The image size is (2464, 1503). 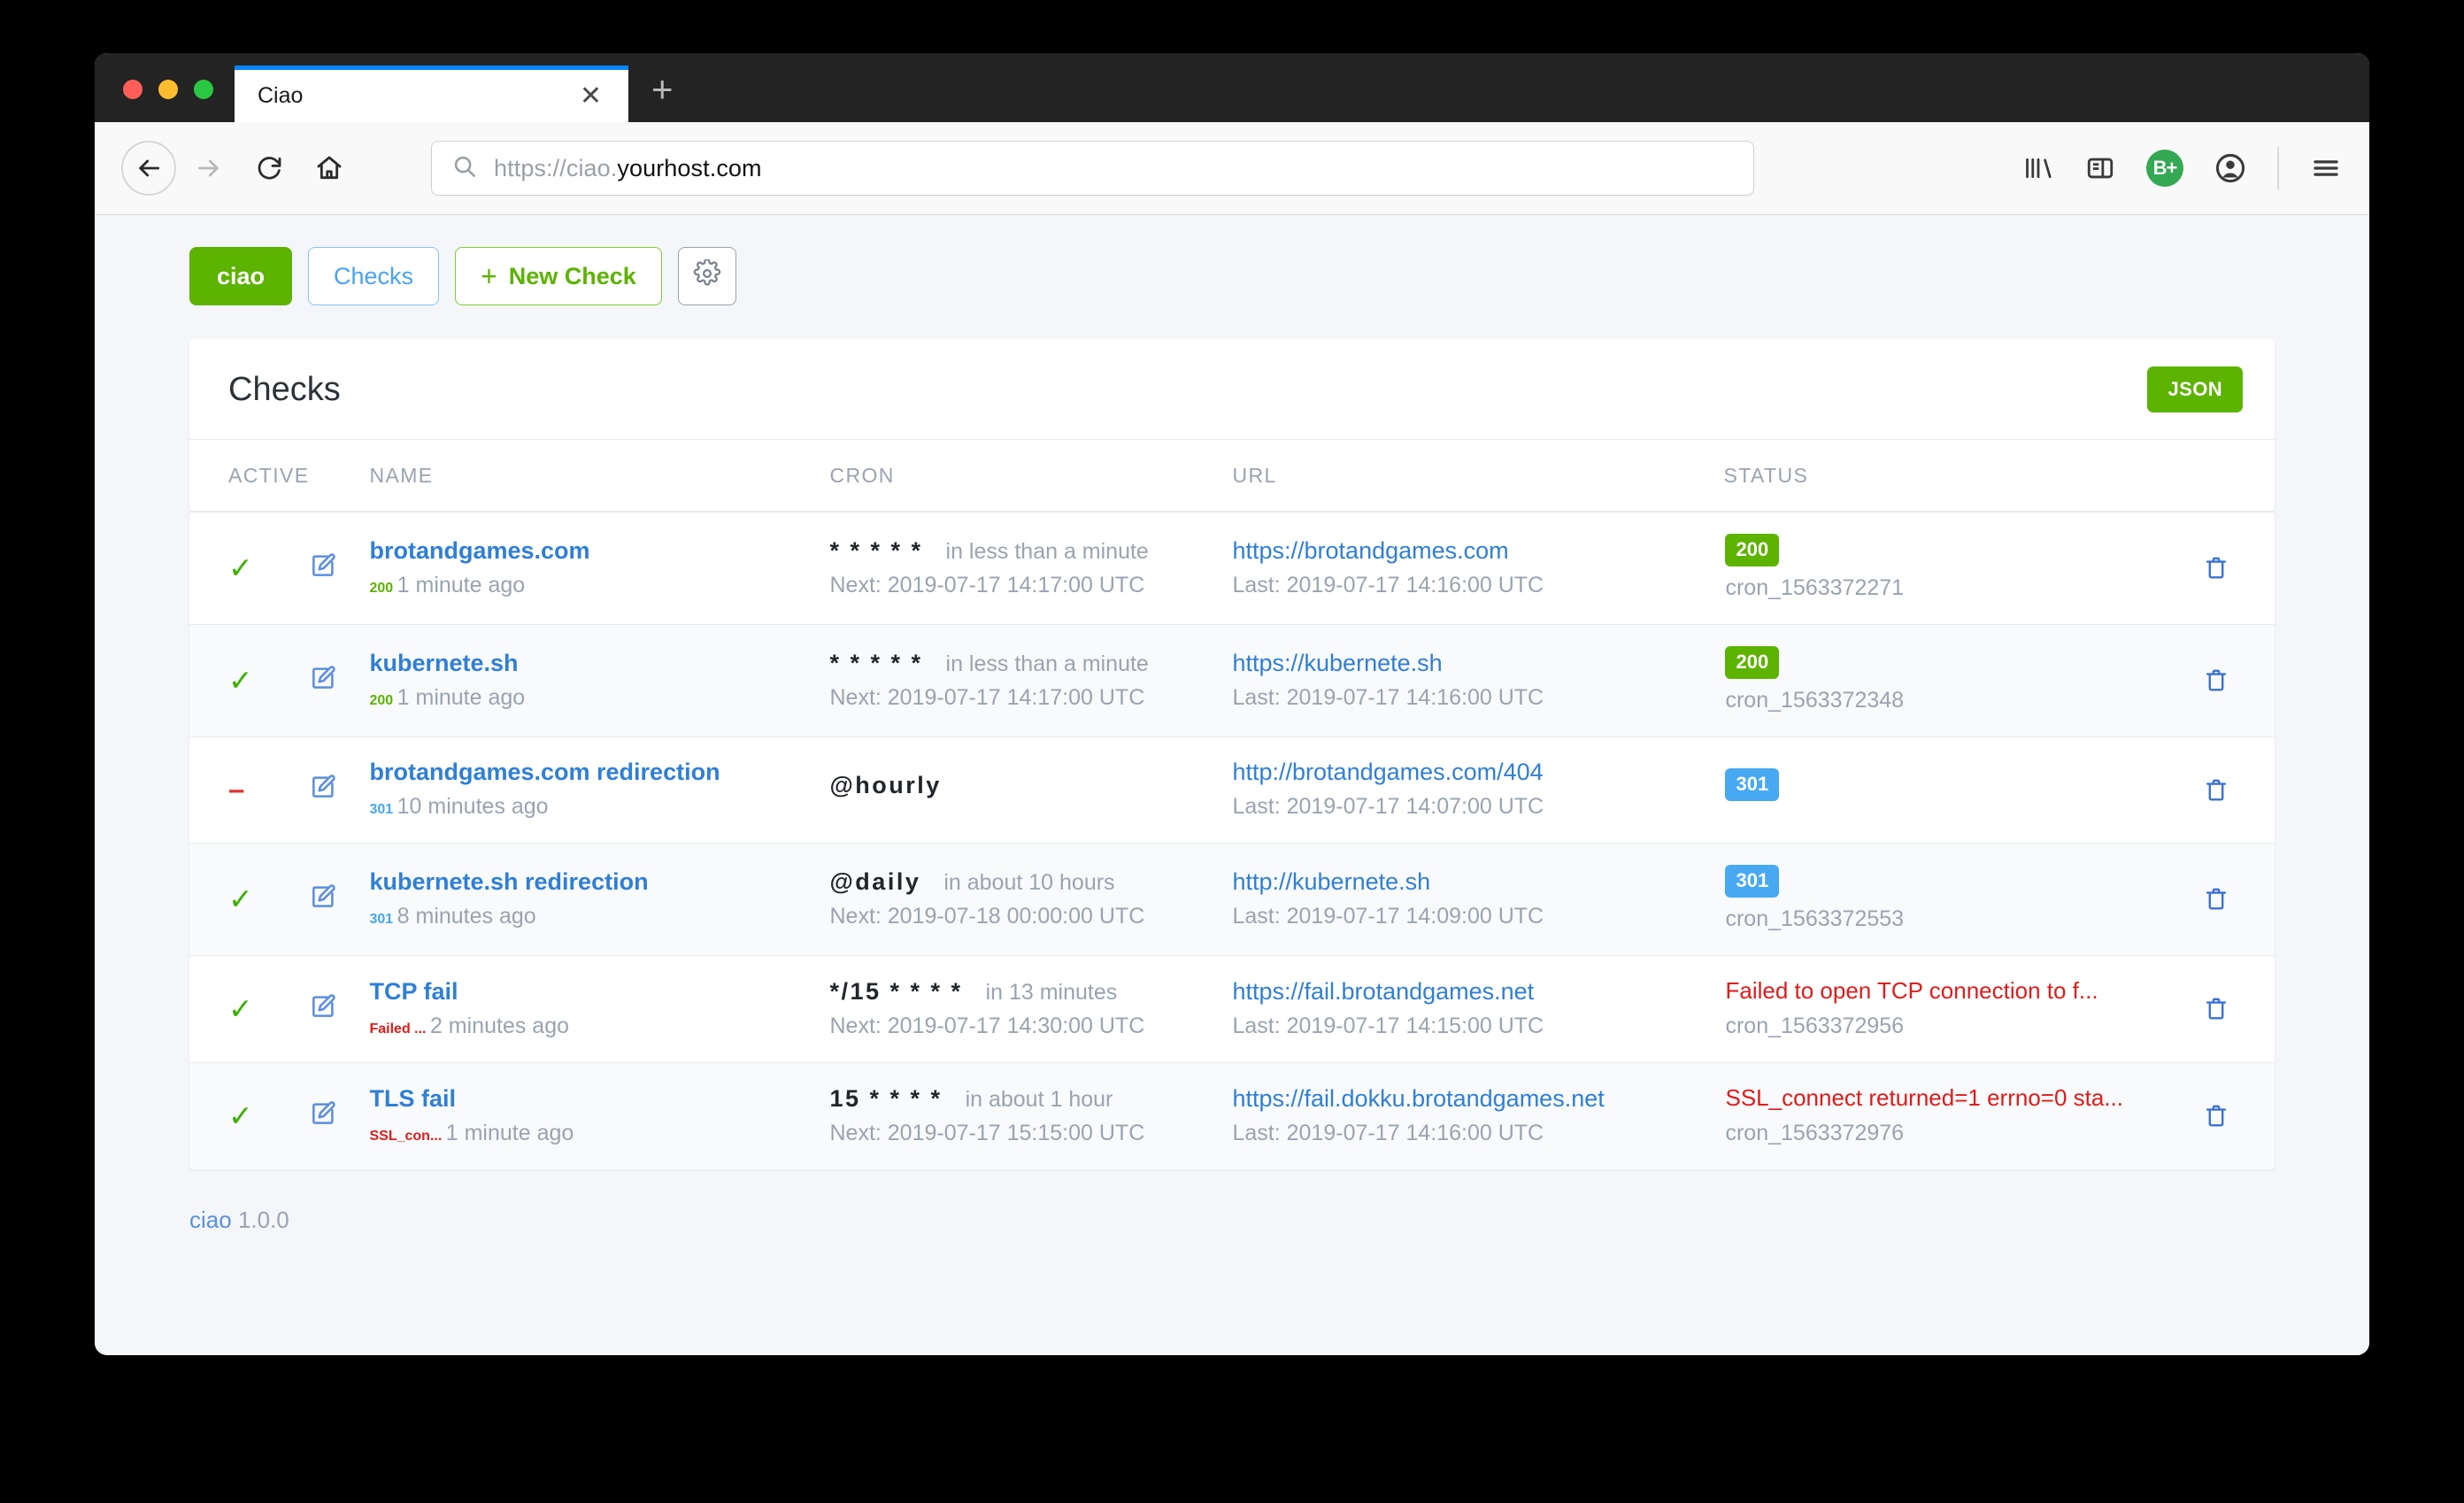 What do you see at coordinates (204, 89) in the screenshot?
I see `maximize-window-button` at bounding box center [204, 89].